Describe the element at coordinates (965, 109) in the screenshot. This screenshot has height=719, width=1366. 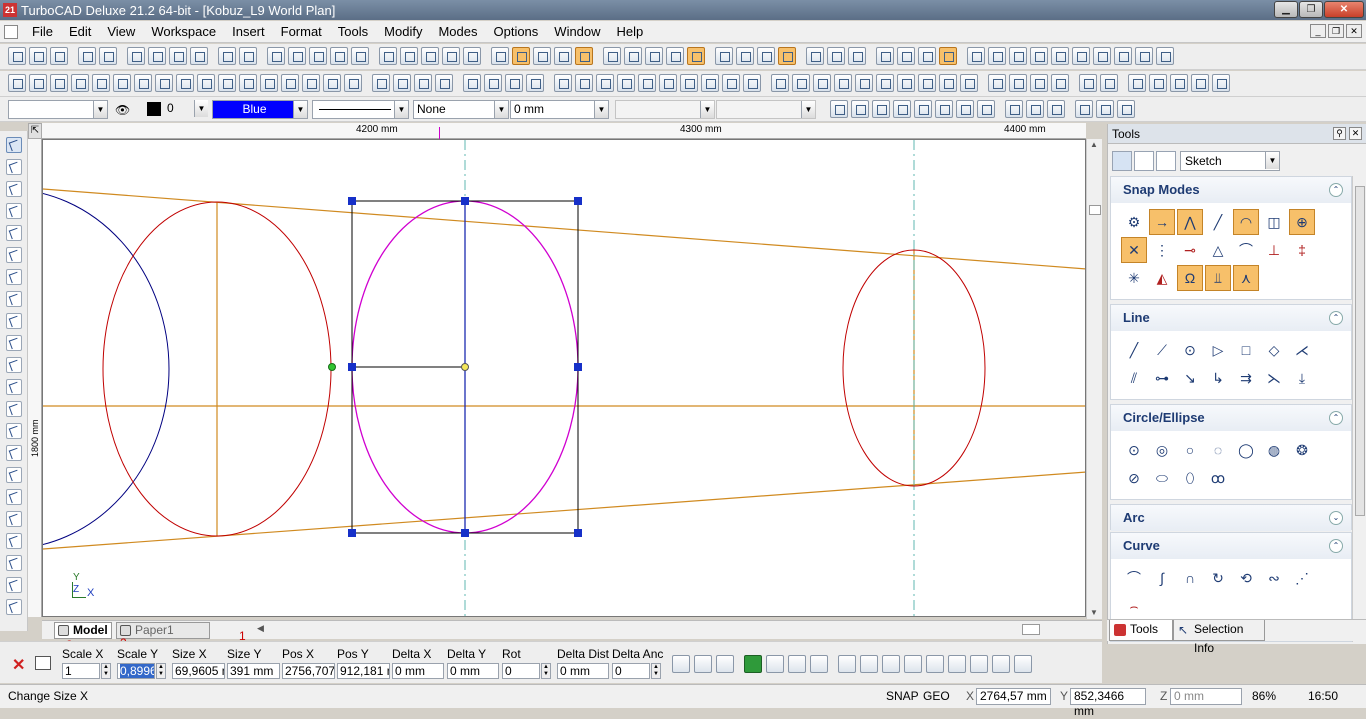
I see `snap-slash-icon` at that location.